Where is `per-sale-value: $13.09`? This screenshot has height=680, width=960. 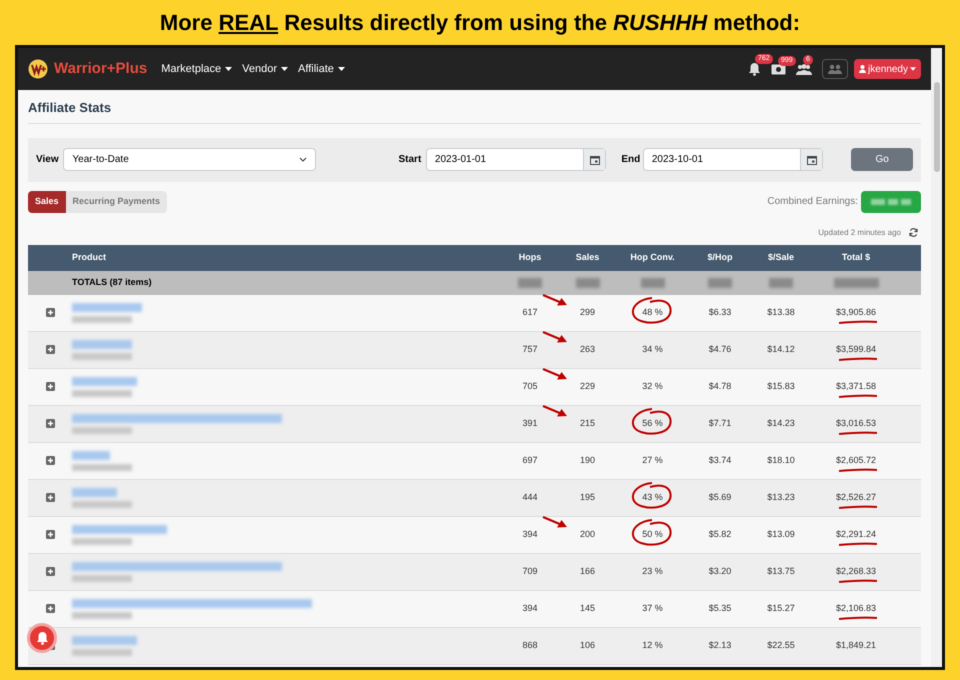
per-sale-value: $13.09 is located at coordinates (781, 534).